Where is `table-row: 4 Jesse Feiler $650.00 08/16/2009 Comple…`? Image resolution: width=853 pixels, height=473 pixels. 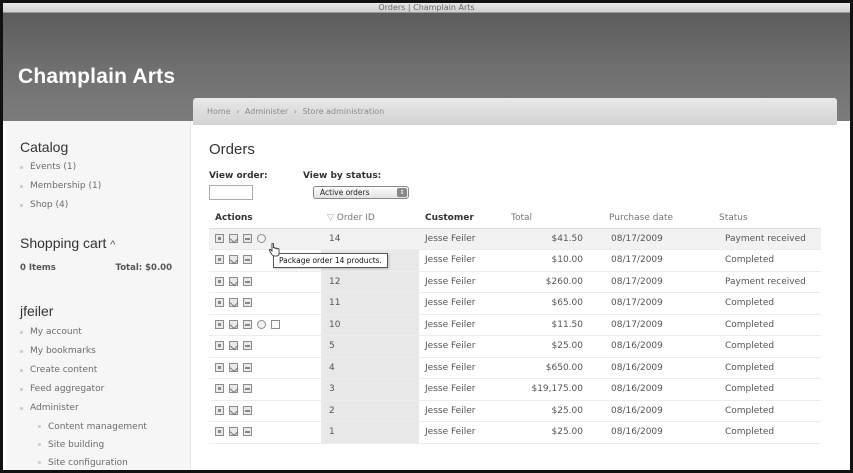 table-row: 4 Jesse Feiler $650.00 08/16/2009 Comple… is located at coordinates (515, 368).